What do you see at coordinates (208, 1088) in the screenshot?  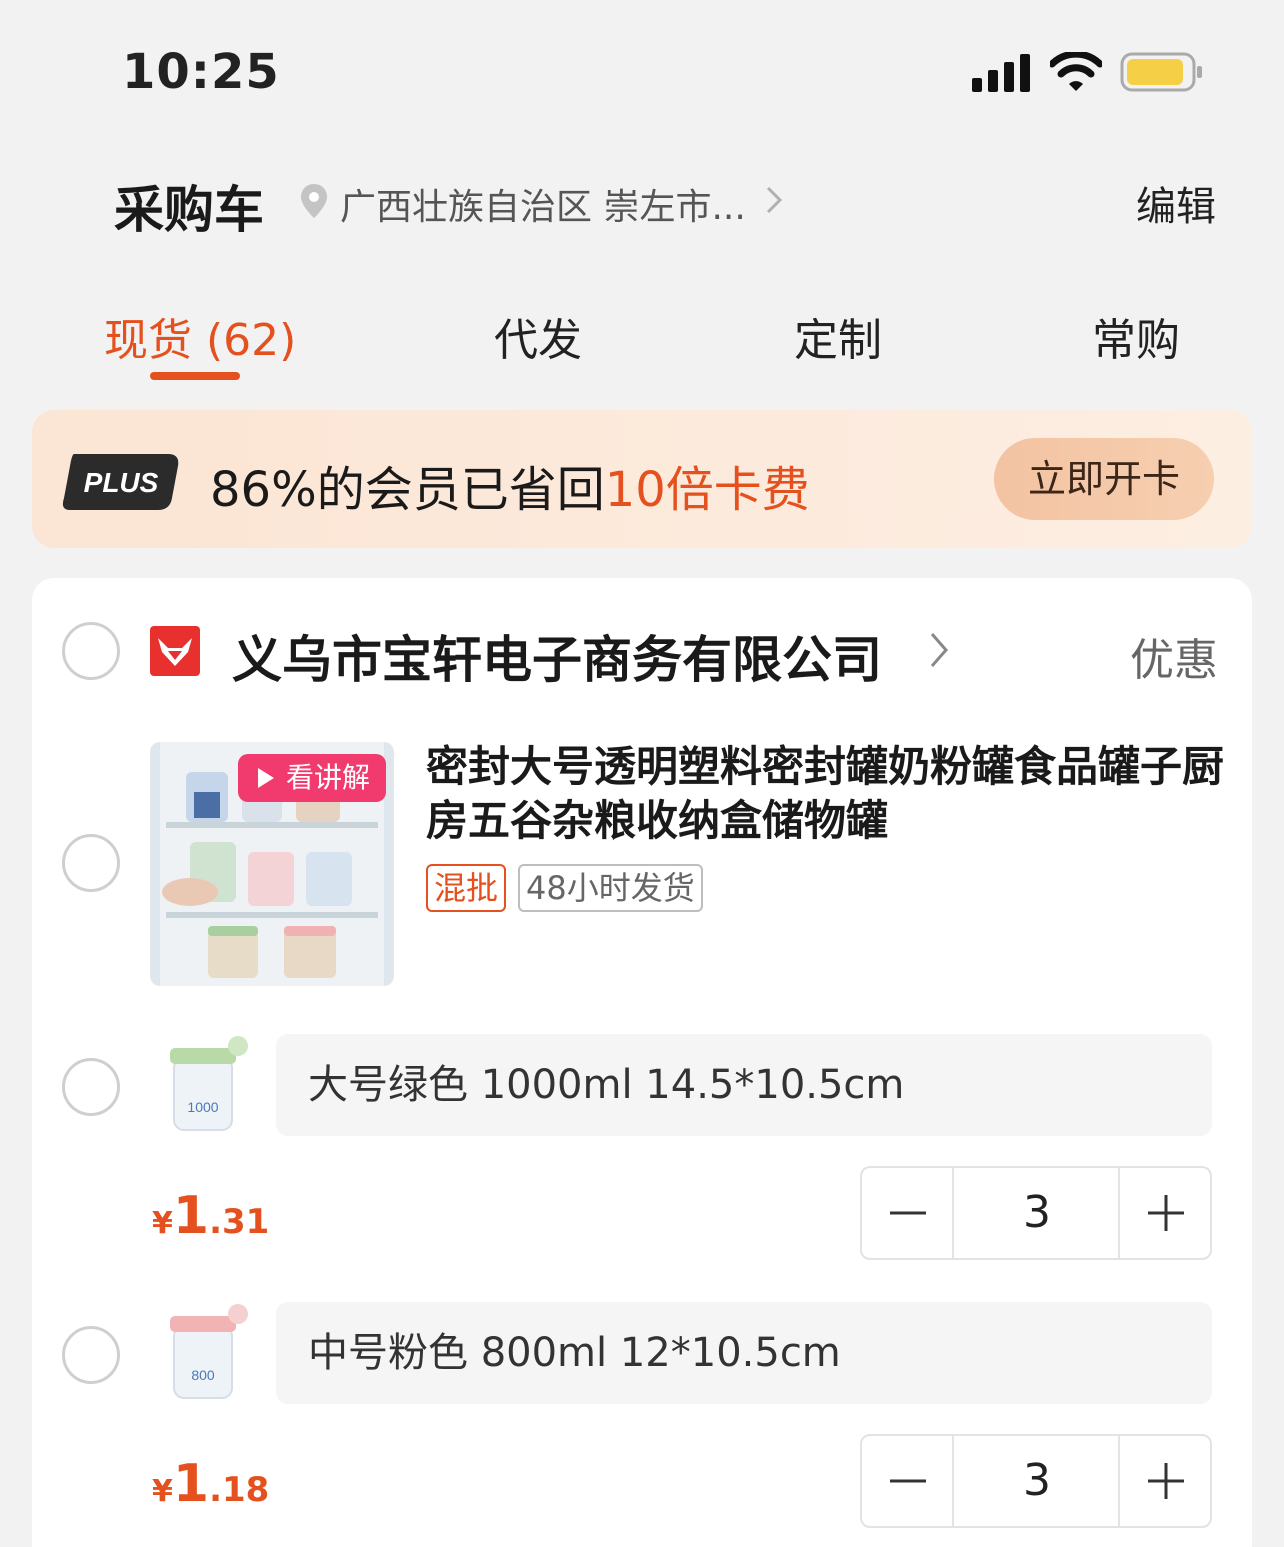 I see `sku-thumbnail: 1000` at bounding box center [208, 1088].